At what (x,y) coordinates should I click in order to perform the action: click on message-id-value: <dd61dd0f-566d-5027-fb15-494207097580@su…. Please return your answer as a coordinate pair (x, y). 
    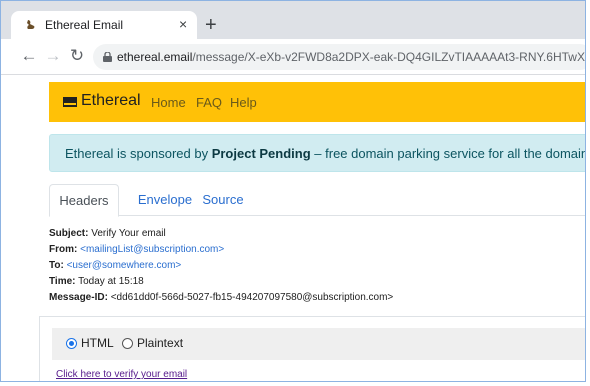
    Looking at the image, I should click on (252, 297).